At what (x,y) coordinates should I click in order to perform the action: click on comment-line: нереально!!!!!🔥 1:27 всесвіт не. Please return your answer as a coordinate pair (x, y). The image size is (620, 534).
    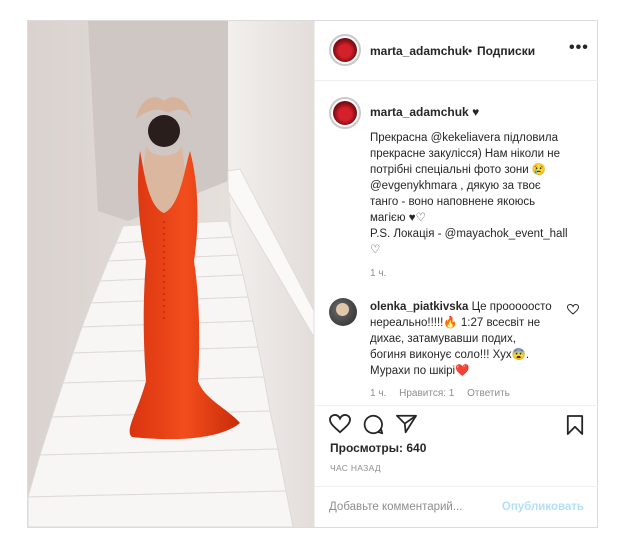
    Looking at the image, I should click on (455, 323).